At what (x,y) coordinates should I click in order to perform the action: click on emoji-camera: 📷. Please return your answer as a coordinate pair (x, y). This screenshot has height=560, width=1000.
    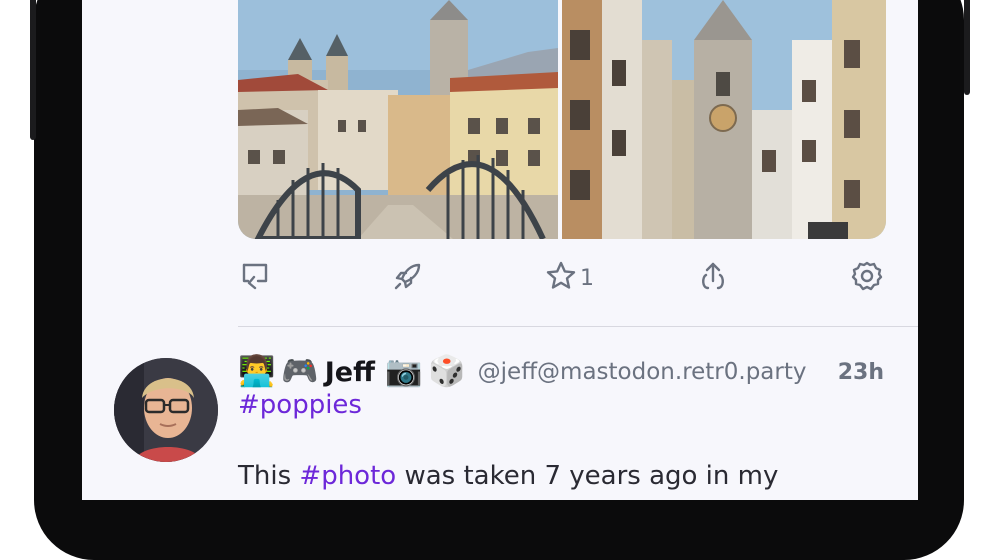
    Looking at the image, I should click on (403, 371).